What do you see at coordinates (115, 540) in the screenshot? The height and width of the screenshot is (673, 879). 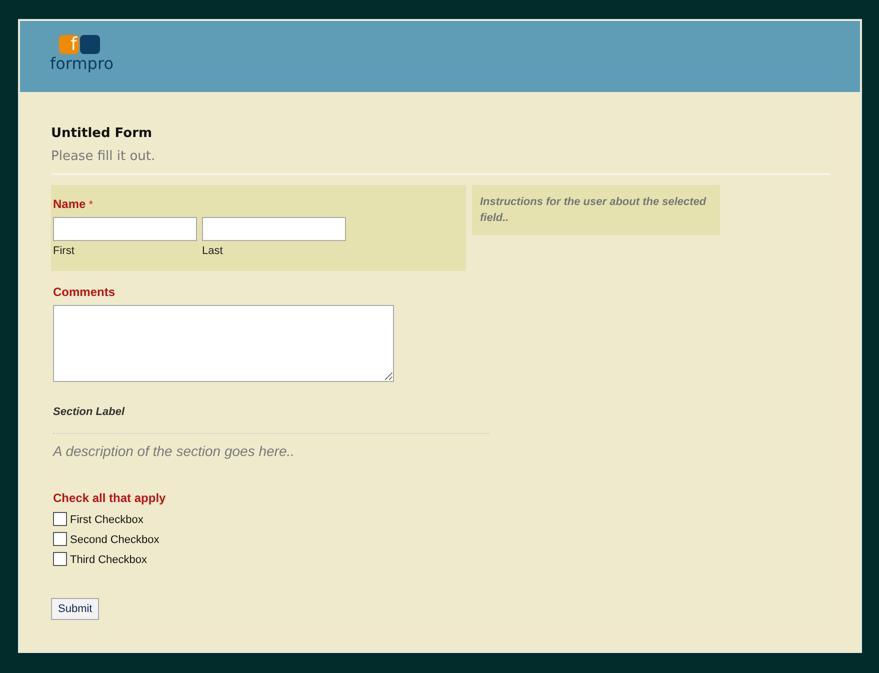 I see `checkbox-label: Second Checkbox` at bounding box center [115, 540].